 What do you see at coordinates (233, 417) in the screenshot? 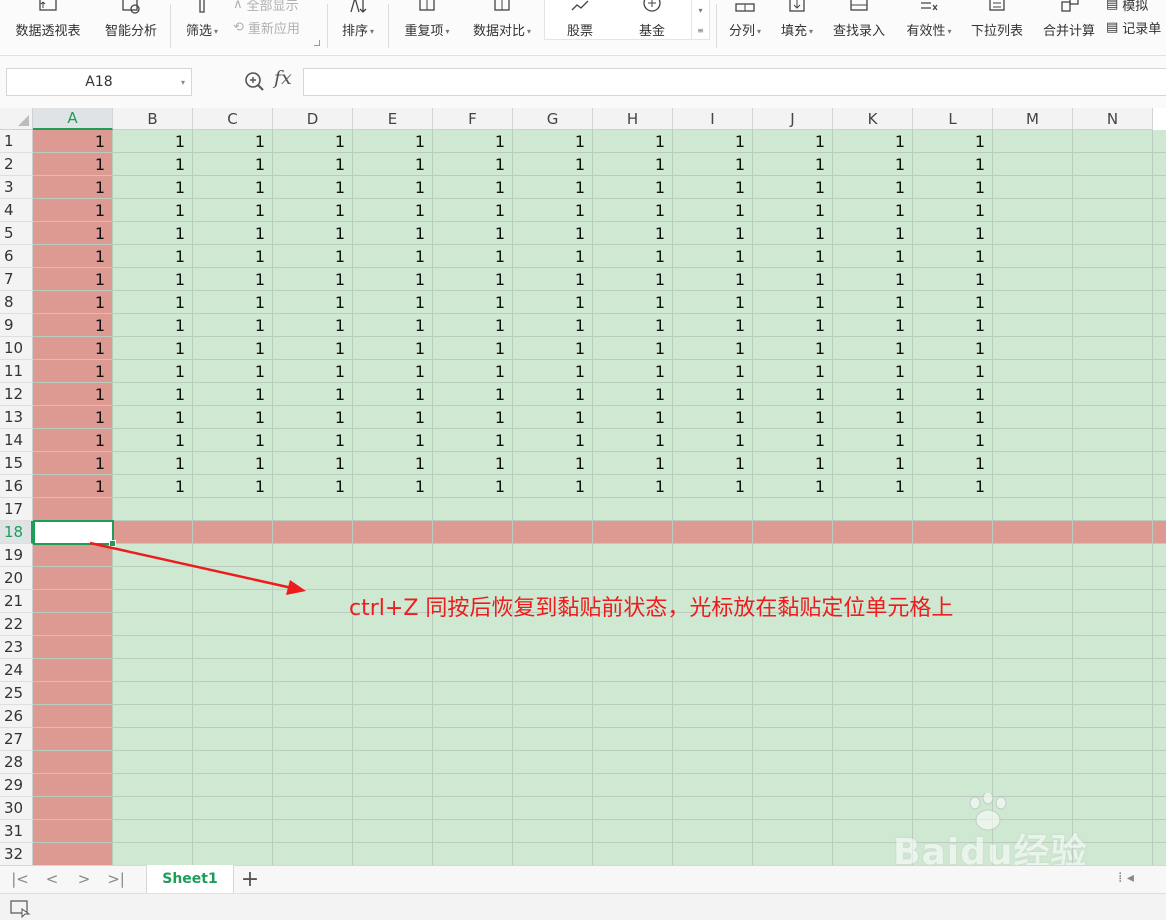
I see `cell-c13: 1` at bounding box center [233, 417].